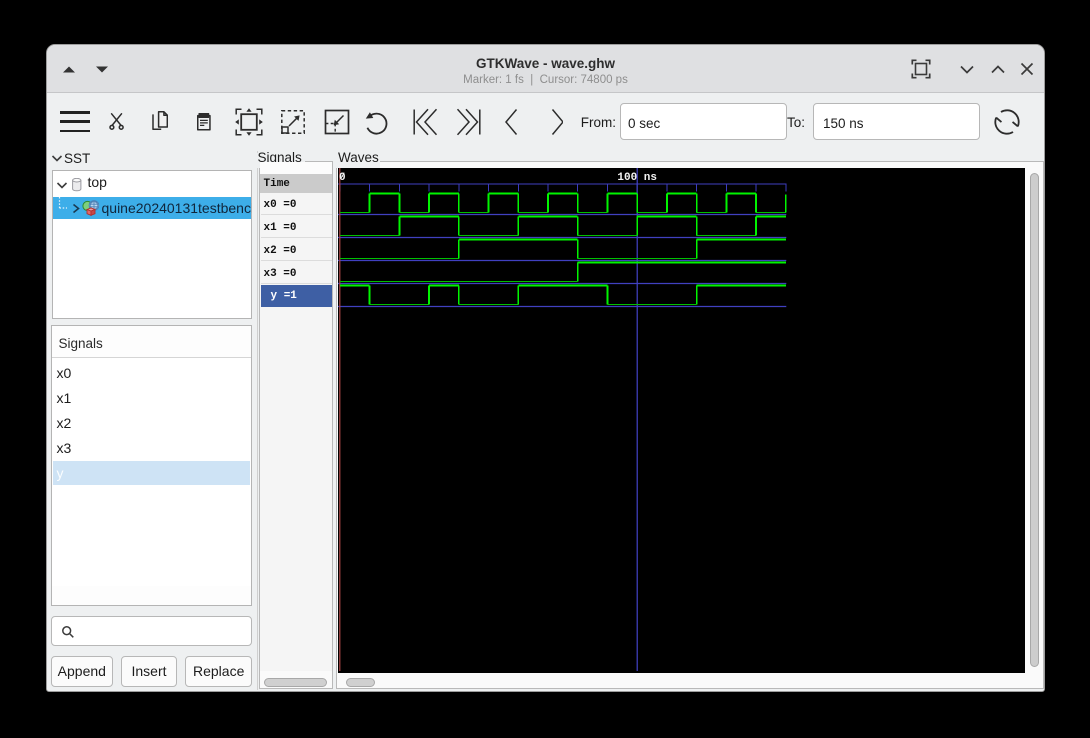  What do you see at coordinates (342, 178) in the screenshot?
I see `svg-text: 0` at bounding box center [342, 178].